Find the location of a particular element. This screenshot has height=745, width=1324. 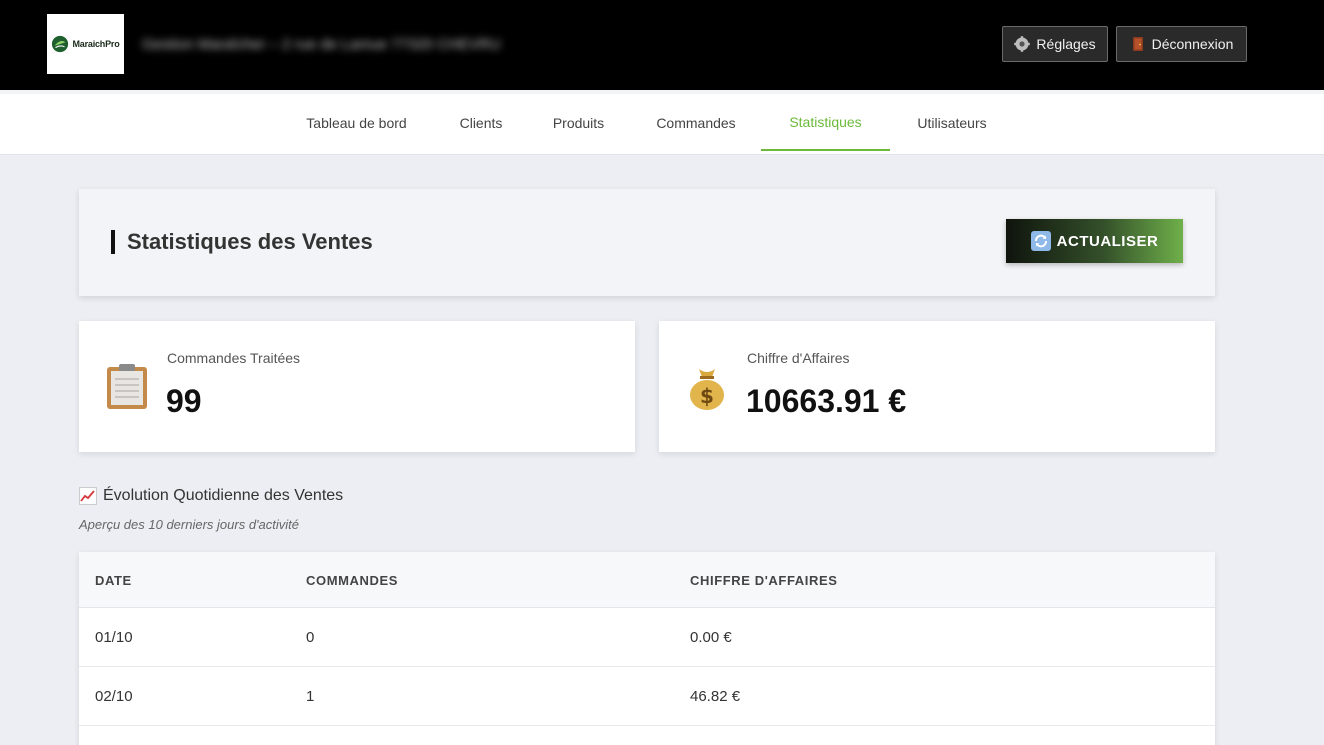

cell-date: 01/10 is located at coordinates (114, 637).